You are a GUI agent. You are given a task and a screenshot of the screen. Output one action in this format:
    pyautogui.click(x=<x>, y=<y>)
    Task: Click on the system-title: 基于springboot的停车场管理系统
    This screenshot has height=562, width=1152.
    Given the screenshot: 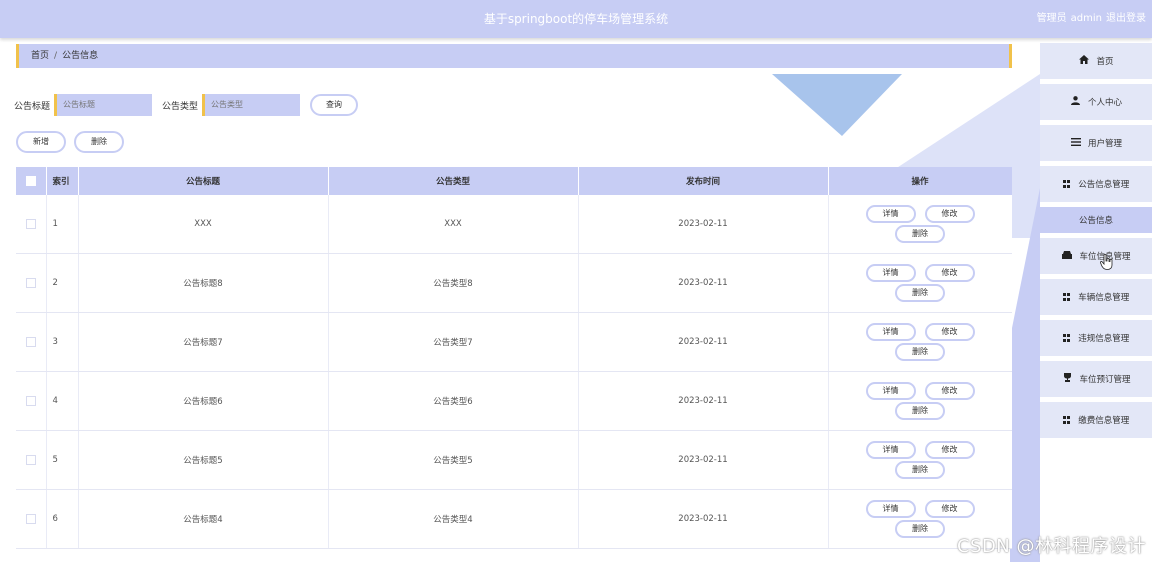 What is the action you would take?
    pyautogui.click(x=576, y=19)
    